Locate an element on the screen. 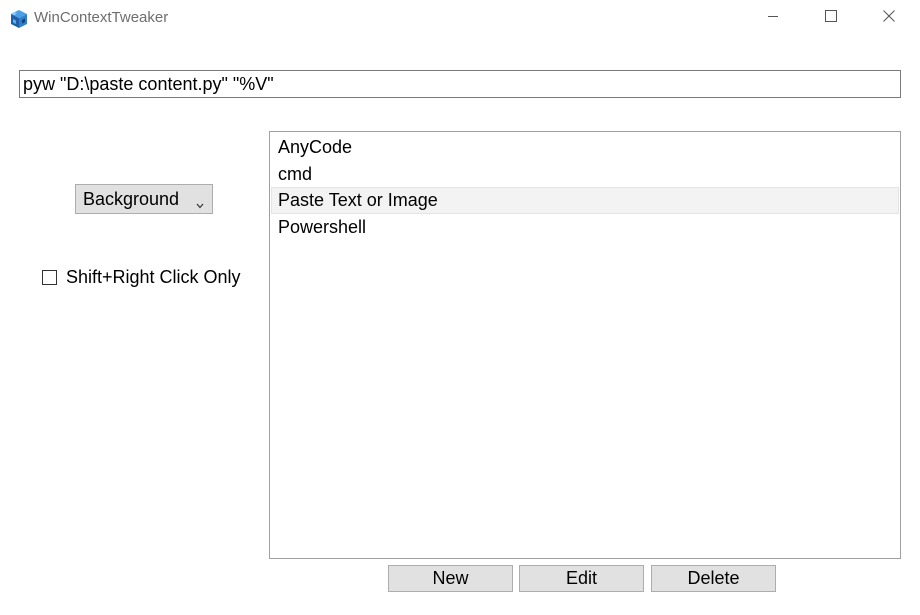  title-bar: WinContextTweaker is located at coordinates (460, 18).